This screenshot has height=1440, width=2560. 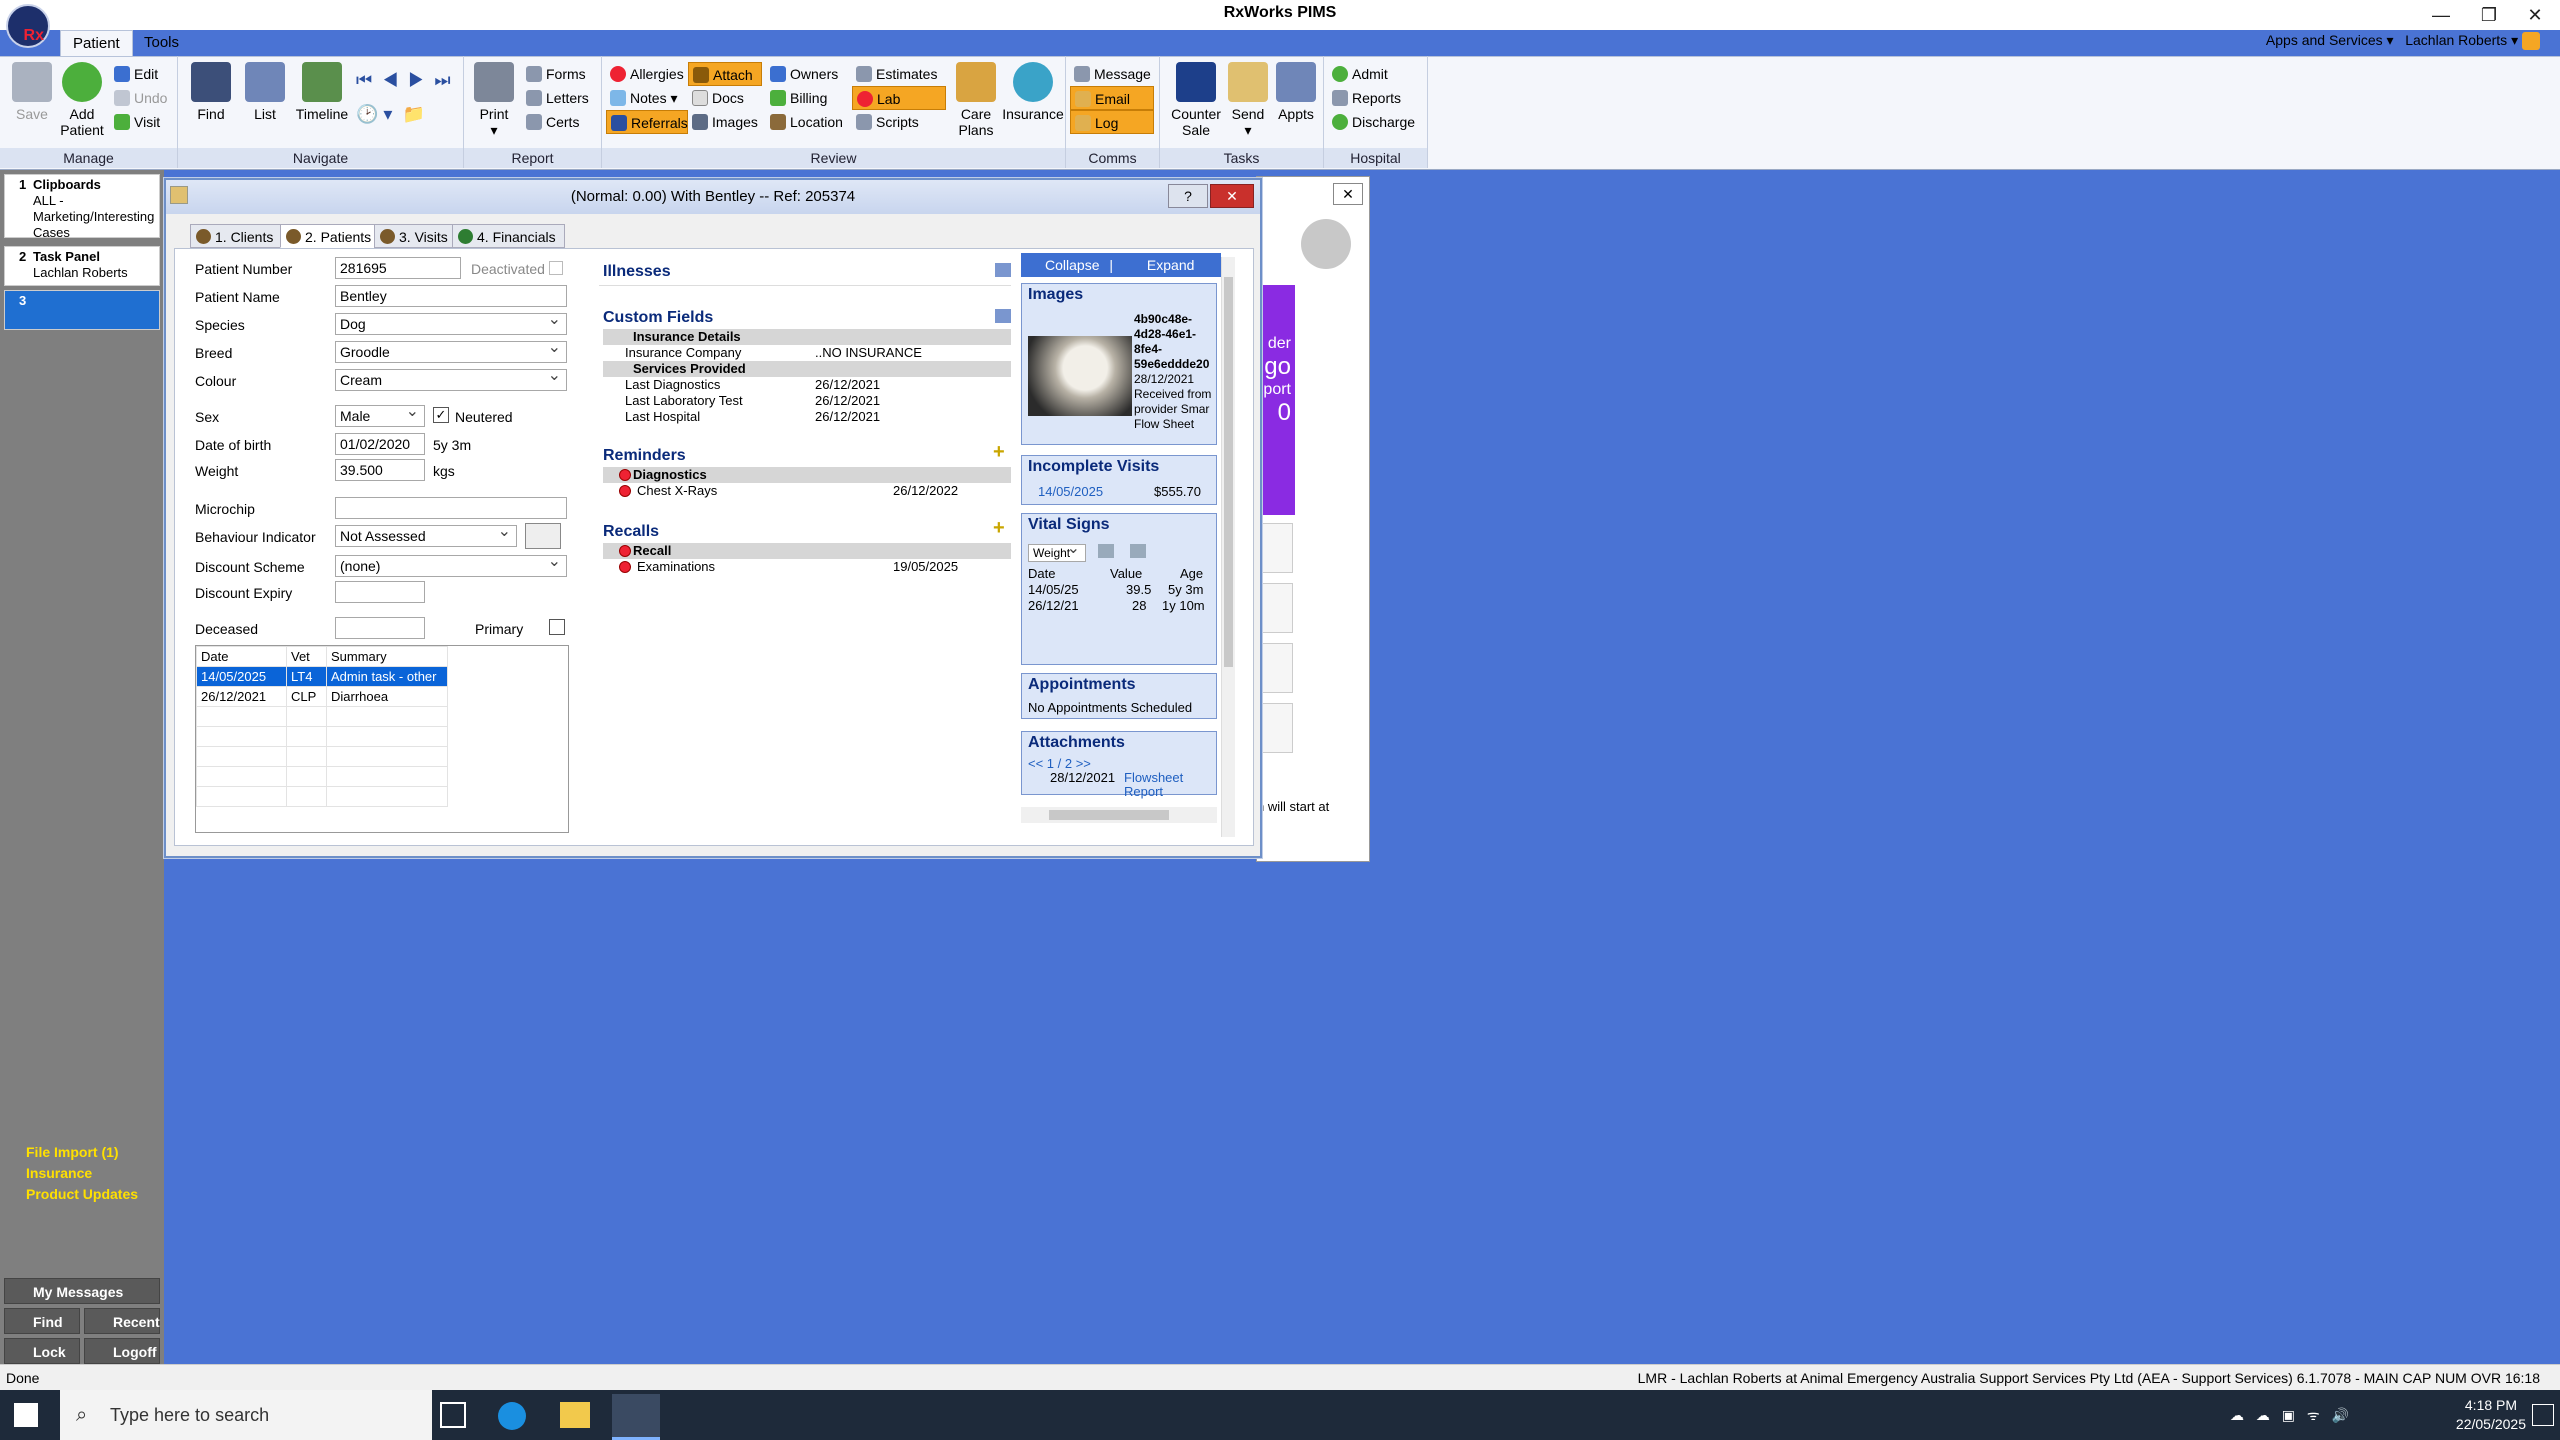 What do you see at coordinates (140, 98) in the screenshot?
I see `undo-button: Undo` at bounding box center [140, 98].